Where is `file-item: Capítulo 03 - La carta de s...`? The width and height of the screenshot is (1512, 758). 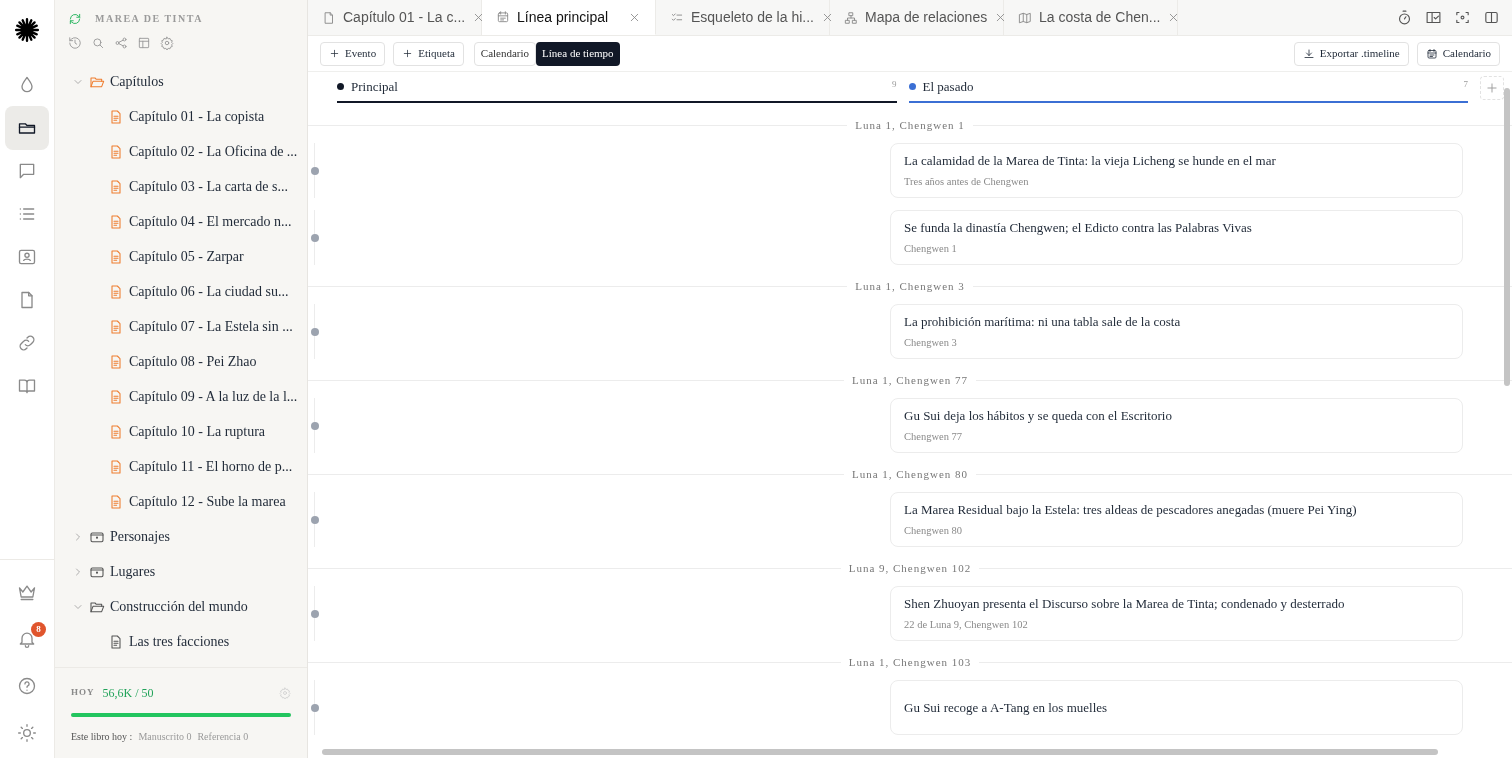
file-item: Capítulo 03 - La carta de s... is located at coordinates (189, 186).